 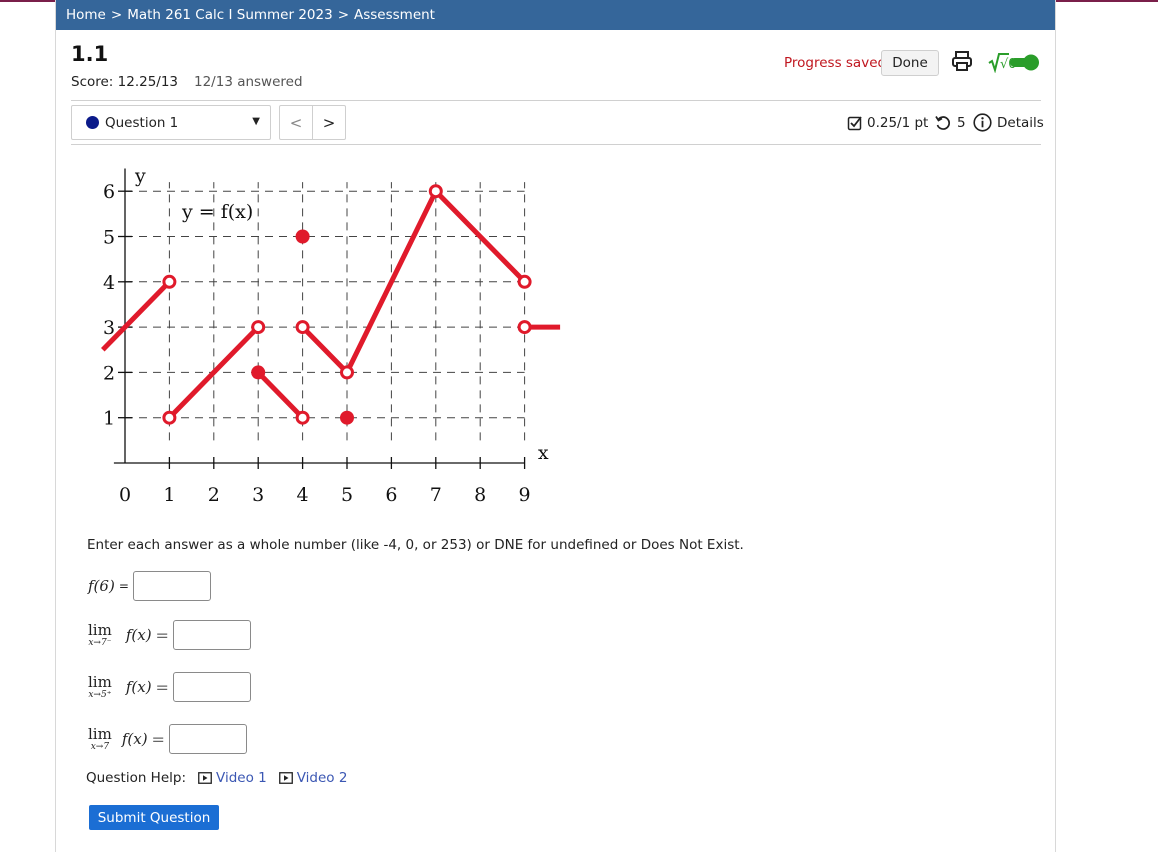 I want to click on video-1-link: Video 1, so click(x=232, y=778).